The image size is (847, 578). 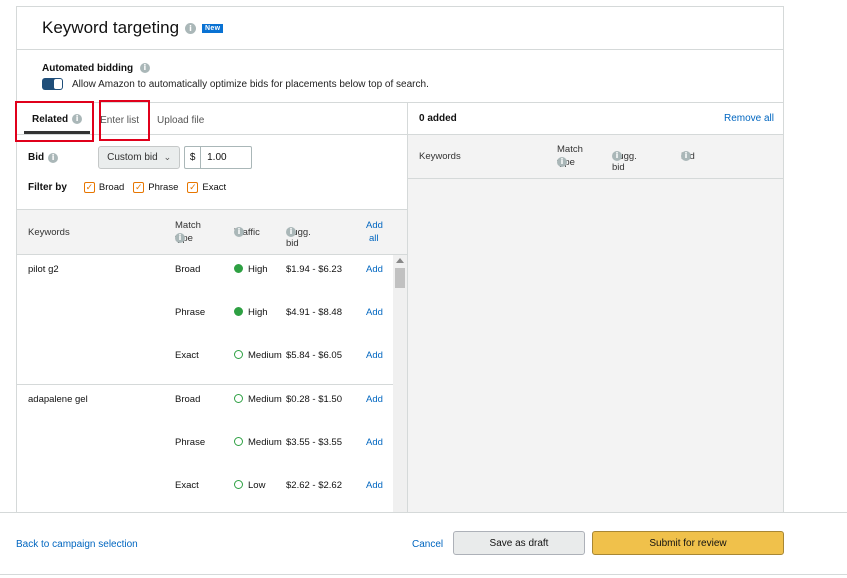 What do you see at coordinates (423, 574) in the screenshot?
I see `bottom-divider` at bounding box center [423, 574].